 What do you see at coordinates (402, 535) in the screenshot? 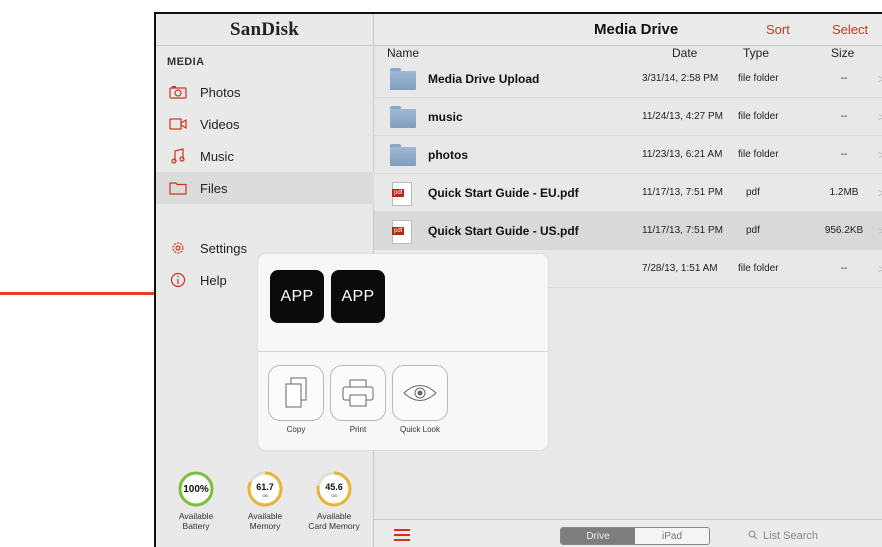
I see `menu-icon` at bounding box center [402, 535].